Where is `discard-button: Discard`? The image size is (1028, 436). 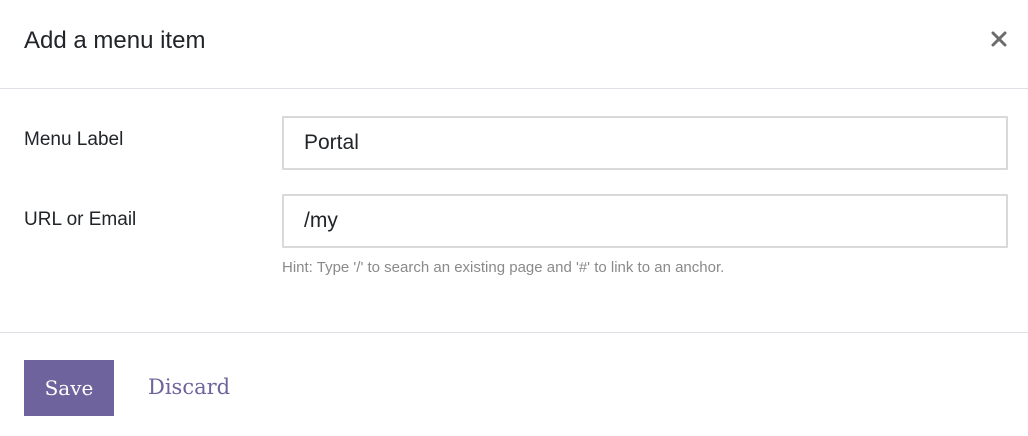
discard-button: Discard is located at coordinates (189, 387).